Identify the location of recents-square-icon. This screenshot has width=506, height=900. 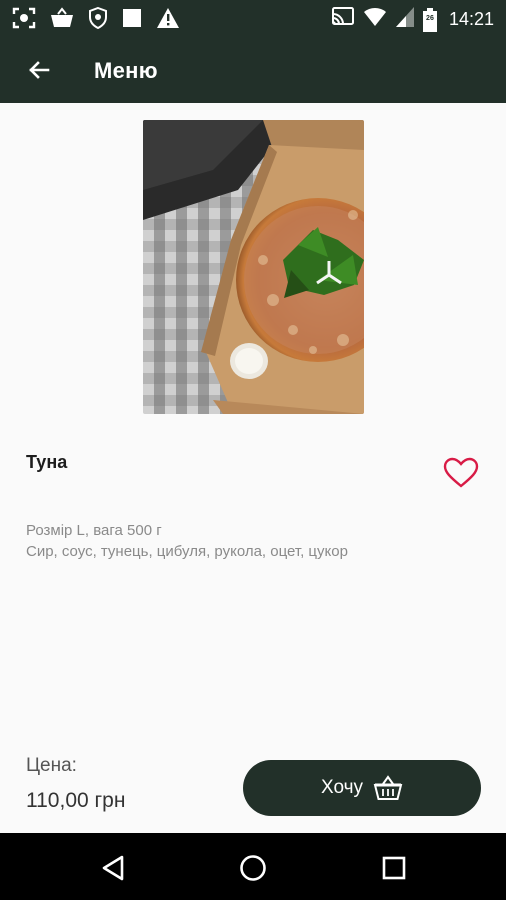
(394, 868).